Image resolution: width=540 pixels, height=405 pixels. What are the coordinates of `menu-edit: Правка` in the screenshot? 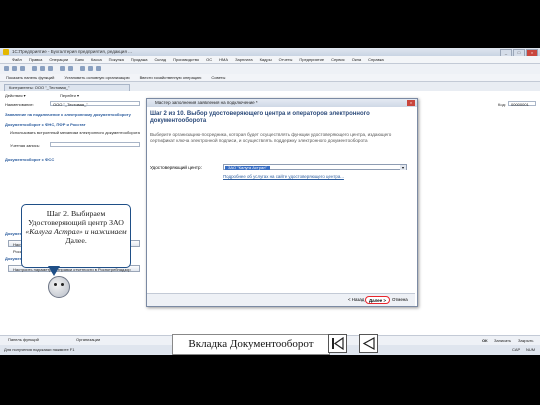 It's located at (36, 59).